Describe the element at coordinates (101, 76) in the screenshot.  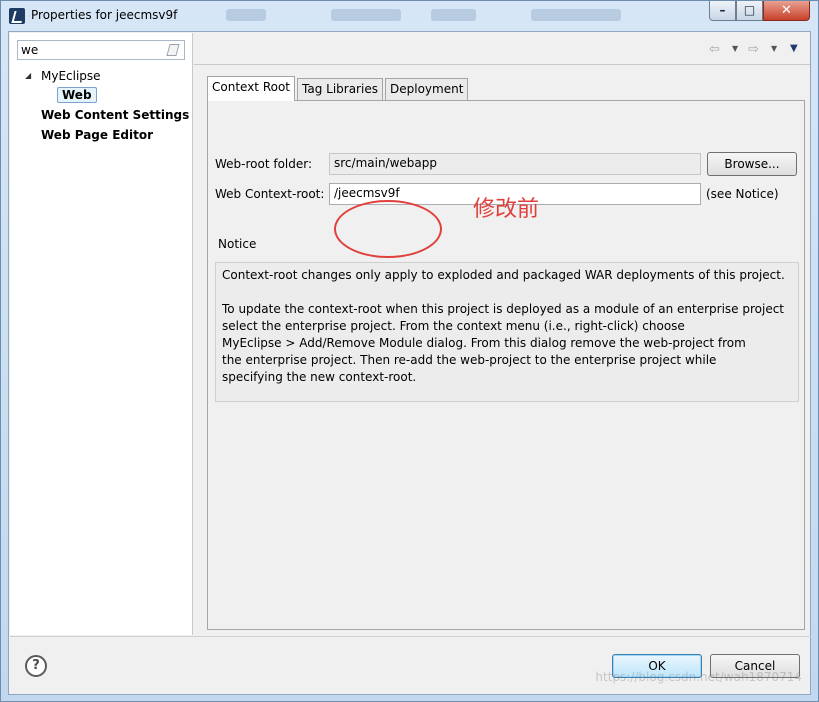
I see `tree-item-myeclipse: ◢ MyEclipse` at that location.